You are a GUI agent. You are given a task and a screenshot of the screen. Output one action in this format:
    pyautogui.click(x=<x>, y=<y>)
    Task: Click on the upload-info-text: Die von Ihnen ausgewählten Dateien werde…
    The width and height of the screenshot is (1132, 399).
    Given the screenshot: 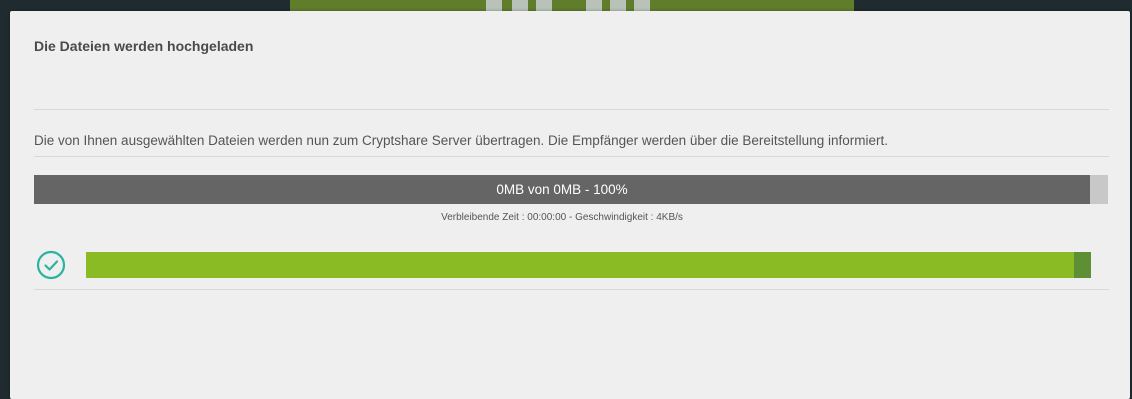 What is the action you would take?
    pyautogui.click(x=461, y=140)
    